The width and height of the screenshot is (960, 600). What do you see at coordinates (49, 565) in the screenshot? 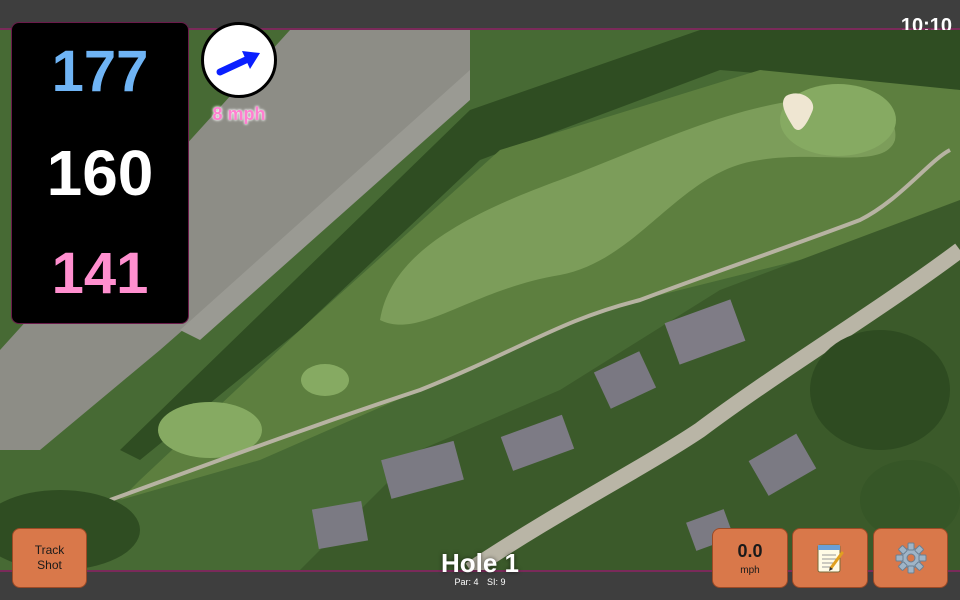
I see `track-shot-label-line2: Shot` at bounding box center [49, 565].